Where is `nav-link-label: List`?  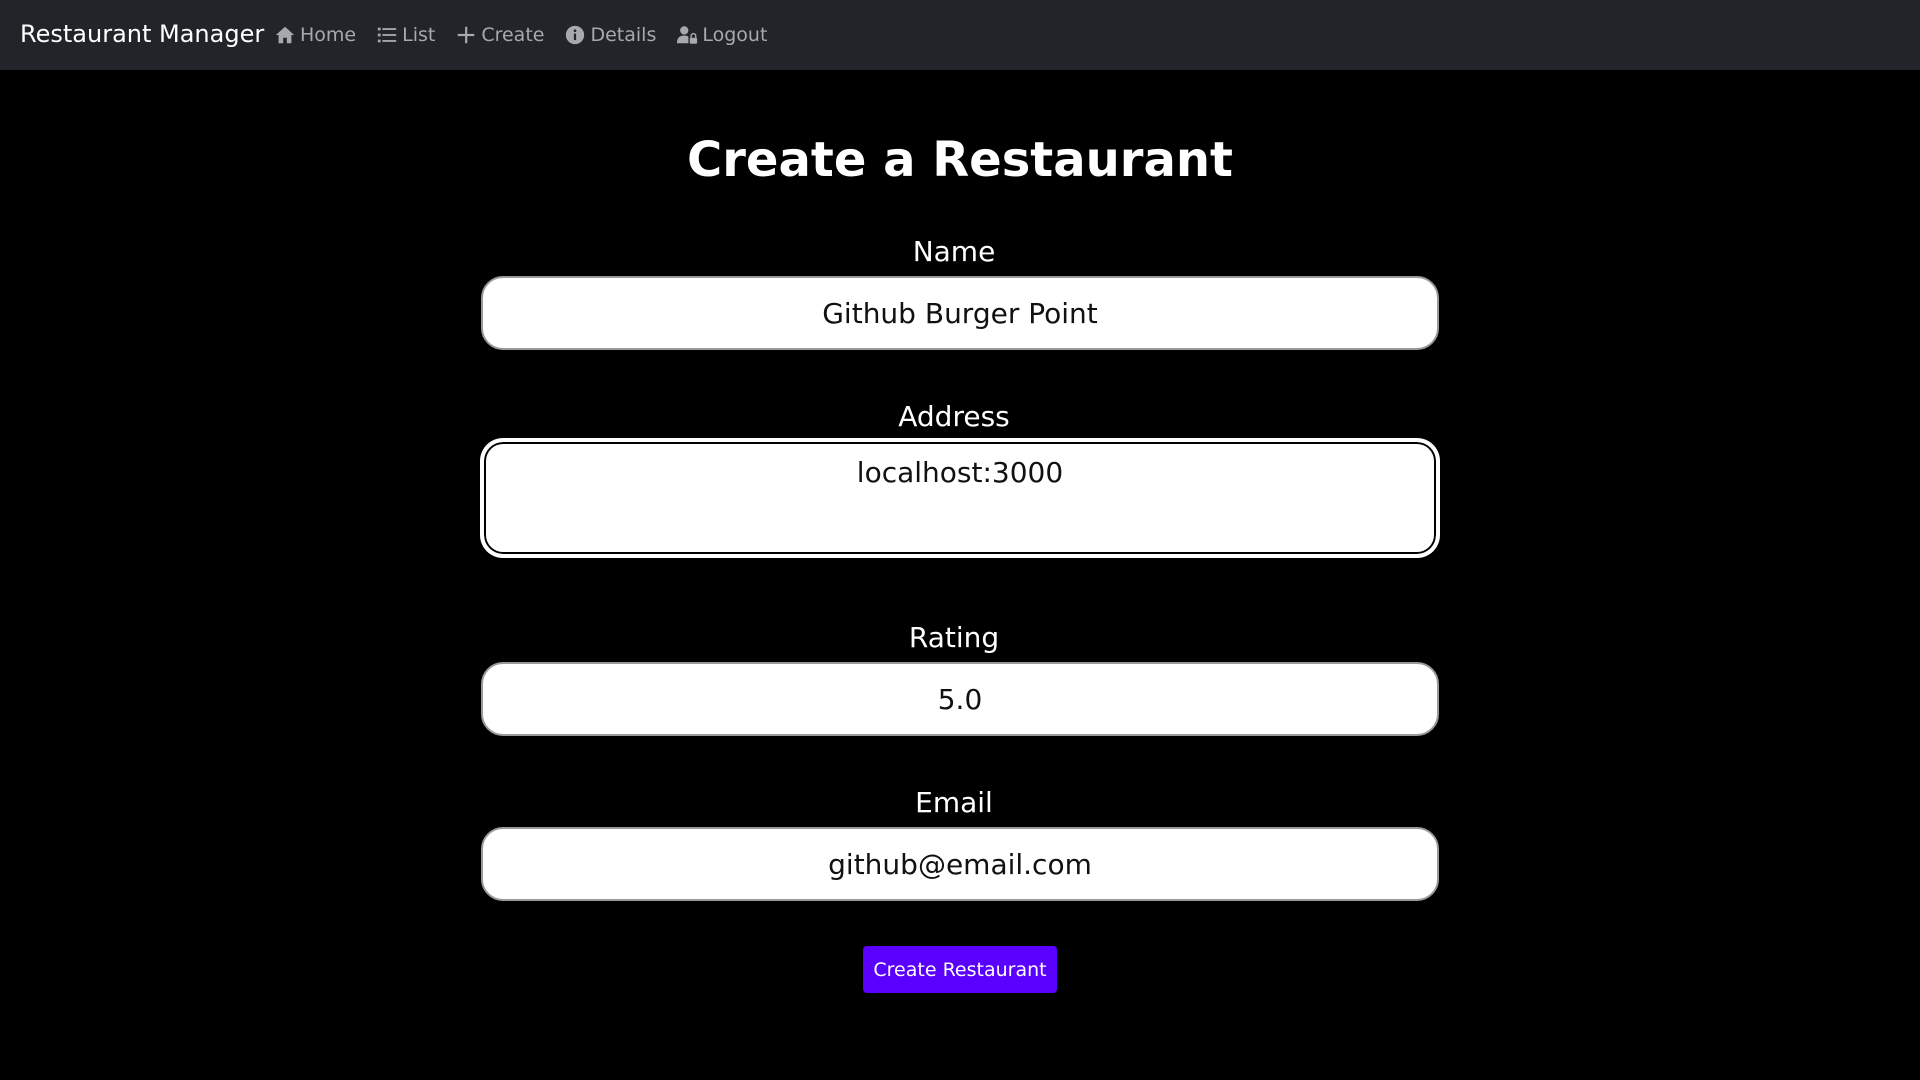
nav-link-label: List is located at coordinates (419, 35).